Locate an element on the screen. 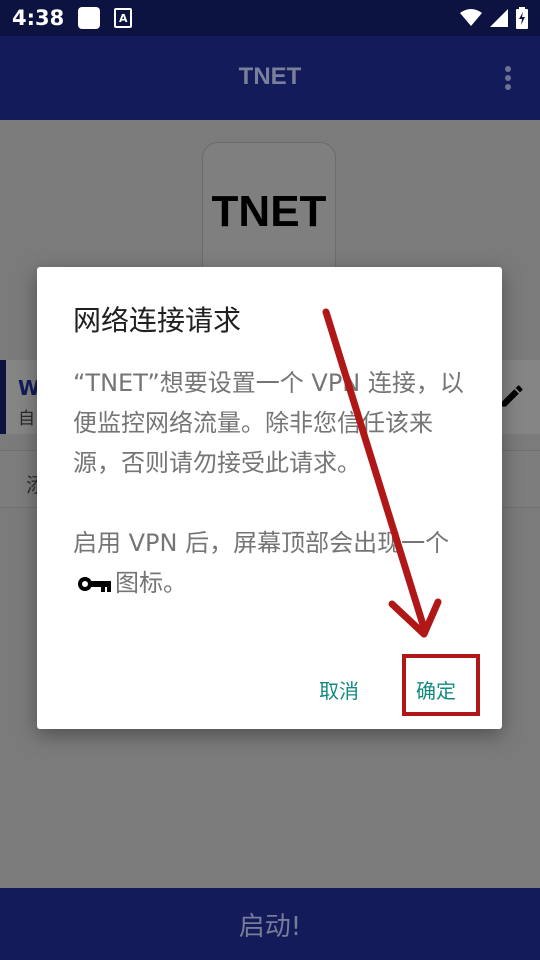 The image size is (540, 960). ok-button-highlight is located at coordinates (441, 685).